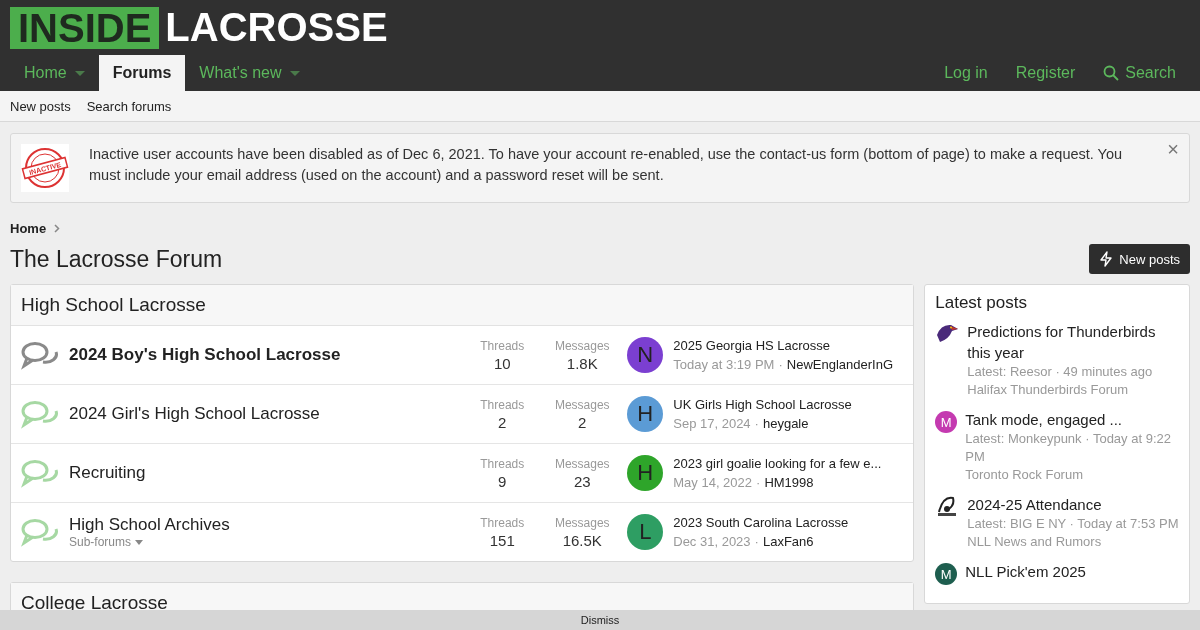  Describe the element at coordinates (713, 482) in the screenshot. I see `post-date: May 14, 2022` at that location.